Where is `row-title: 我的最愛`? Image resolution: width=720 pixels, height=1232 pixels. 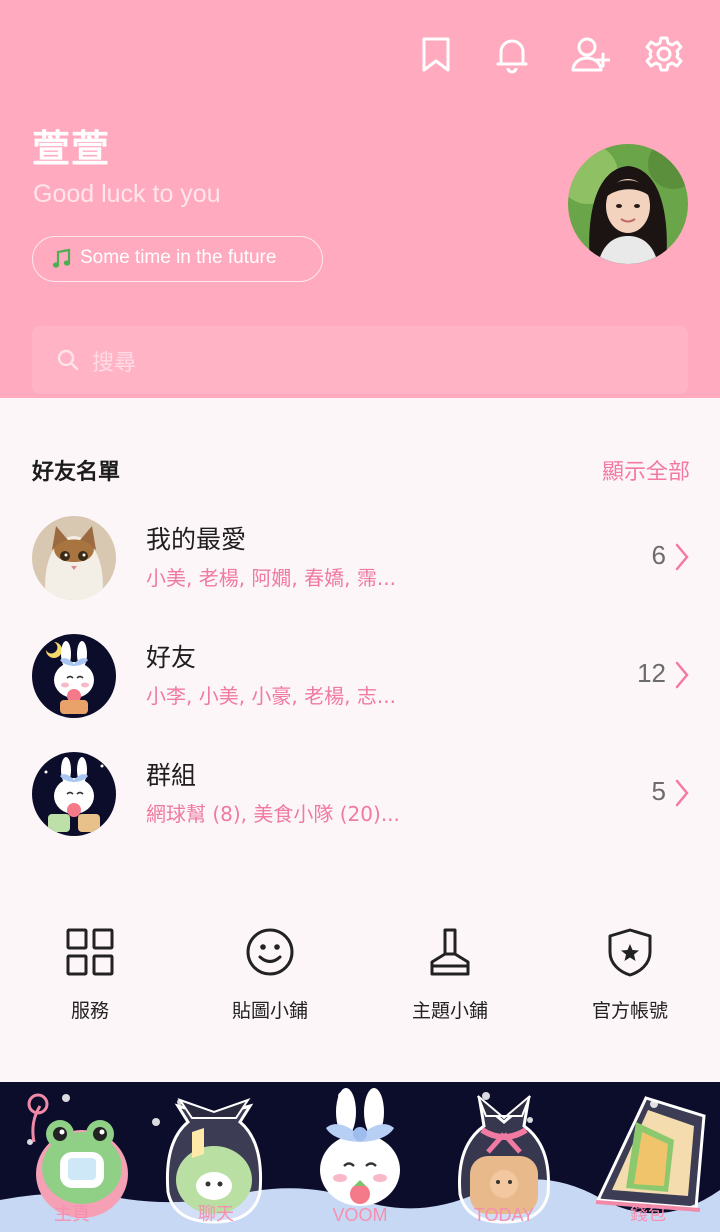 row-title: 我的最愛 is located at coordinates (196, 539).